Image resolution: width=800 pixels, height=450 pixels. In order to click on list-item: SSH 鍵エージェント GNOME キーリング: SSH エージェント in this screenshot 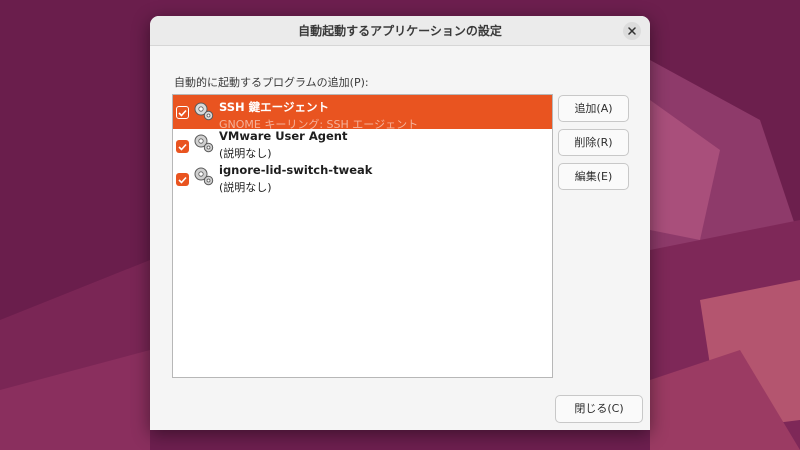, I will do `click(362, 112)`.